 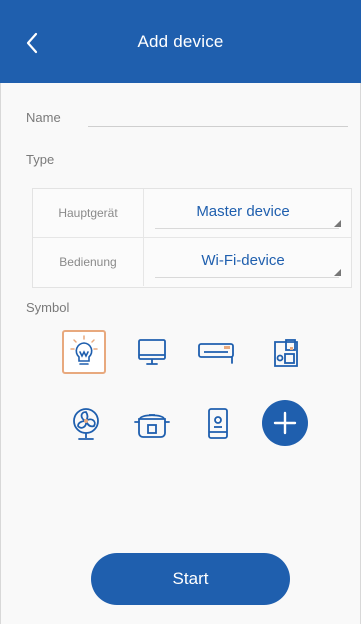 I want to click on type-row-main-device: Hauptgerät Master device, so click(x=192, y=213).